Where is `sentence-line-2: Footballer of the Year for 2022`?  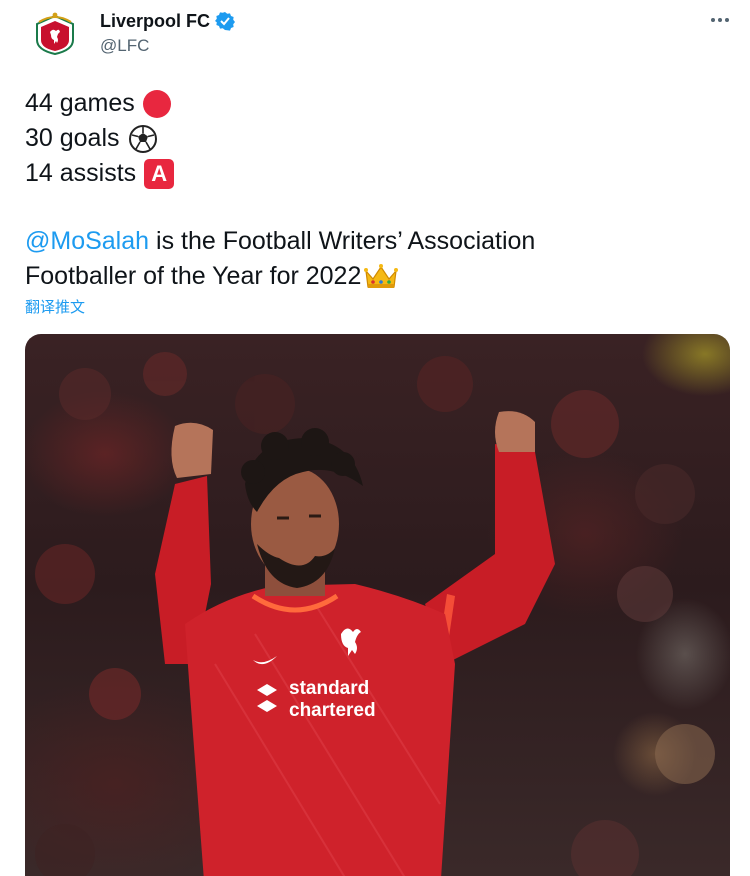 sentence-line-2: Footballer of the Year for 2022 is located at coordinates (375, 276).